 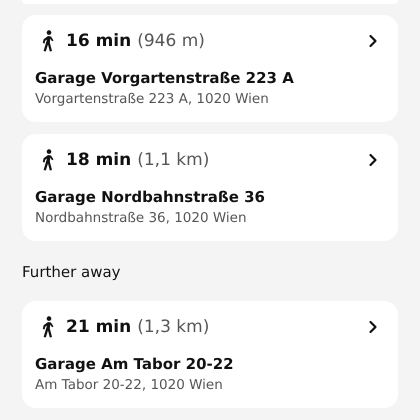 I want to click on distance: (1,3 km), so click(x=173, y=327).